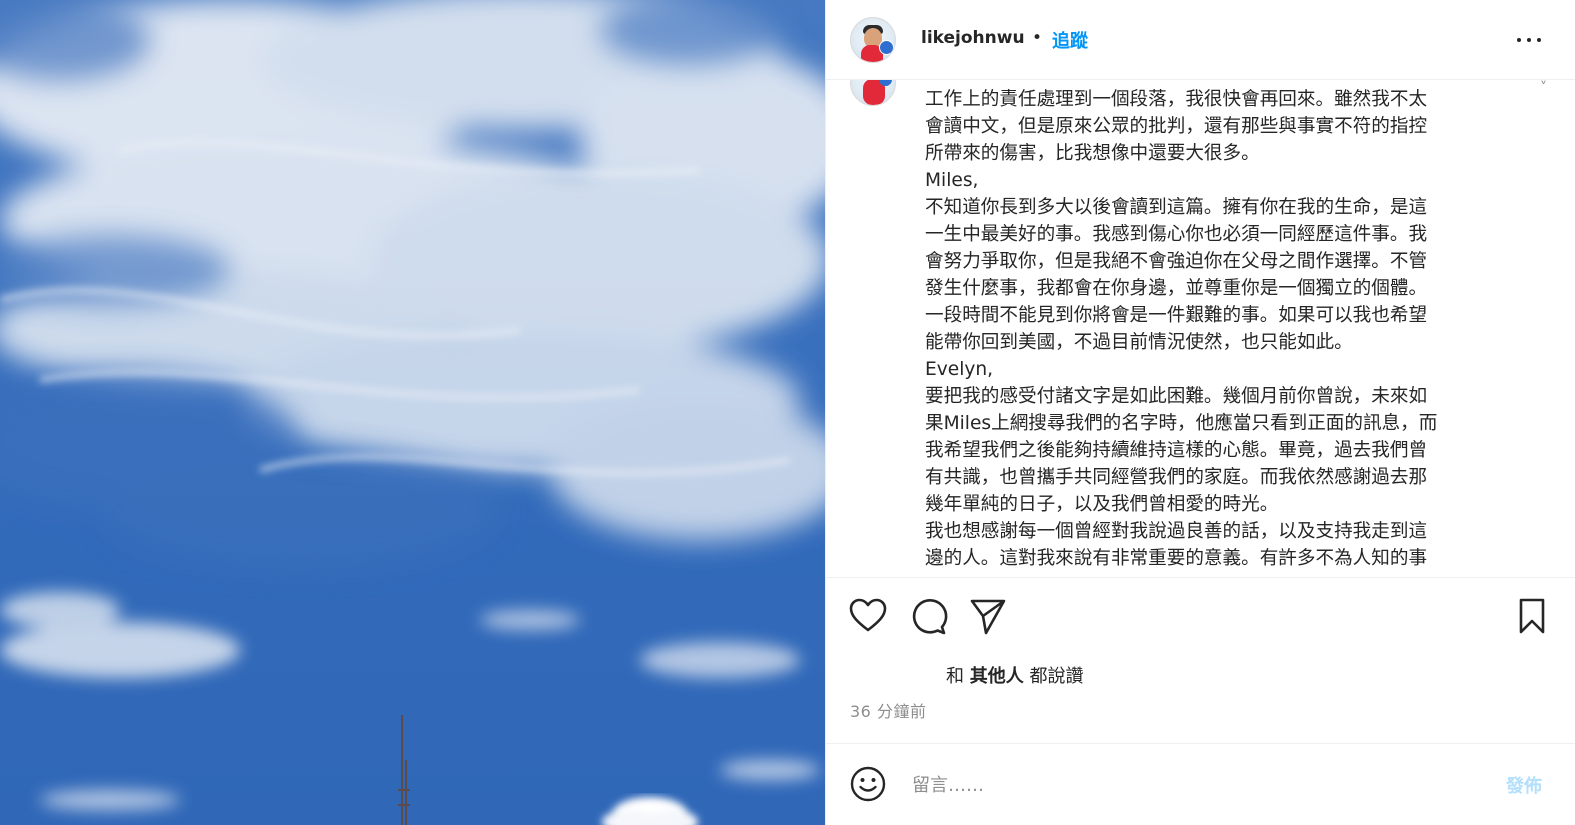  Describe the element at coordinates (1200, 618) in the screenshot. I see `action-bar` at that location.